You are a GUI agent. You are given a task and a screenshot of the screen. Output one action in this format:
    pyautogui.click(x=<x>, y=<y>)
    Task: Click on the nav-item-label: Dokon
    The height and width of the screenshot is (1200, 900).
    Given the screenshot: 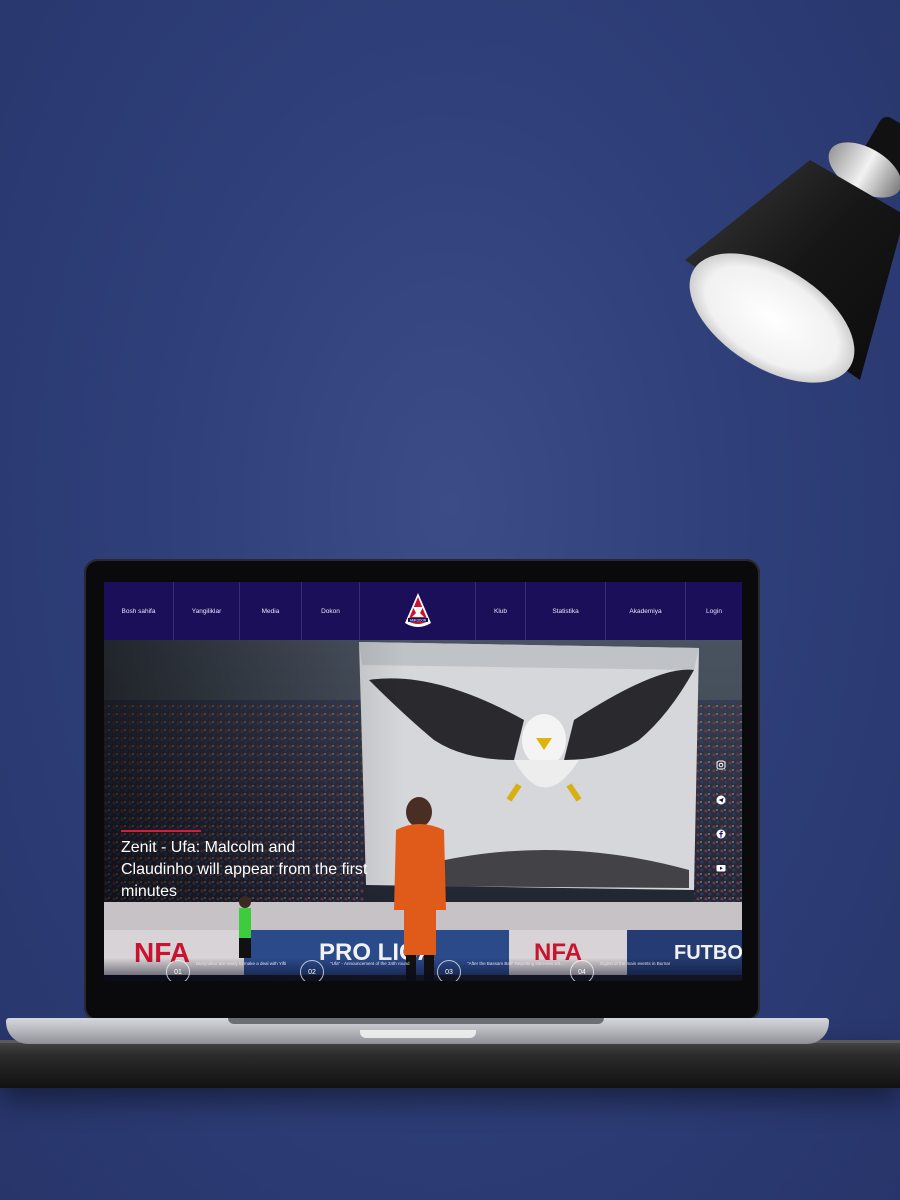 What is the action you would take?
    pyautogui.click(x=330, y=611)
    